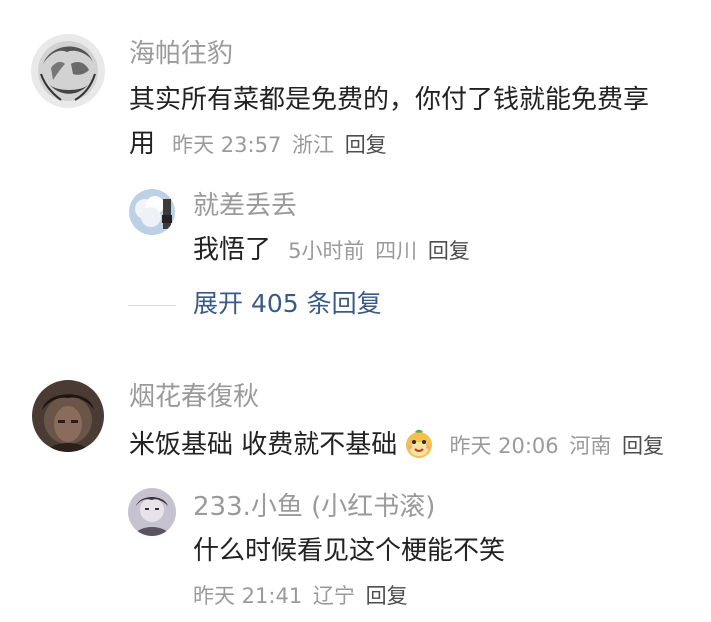  What do you see at coordinates (232, 250) in the screenshot?
I see `reply-text: 我悟了` at bounding box center [232, 250].